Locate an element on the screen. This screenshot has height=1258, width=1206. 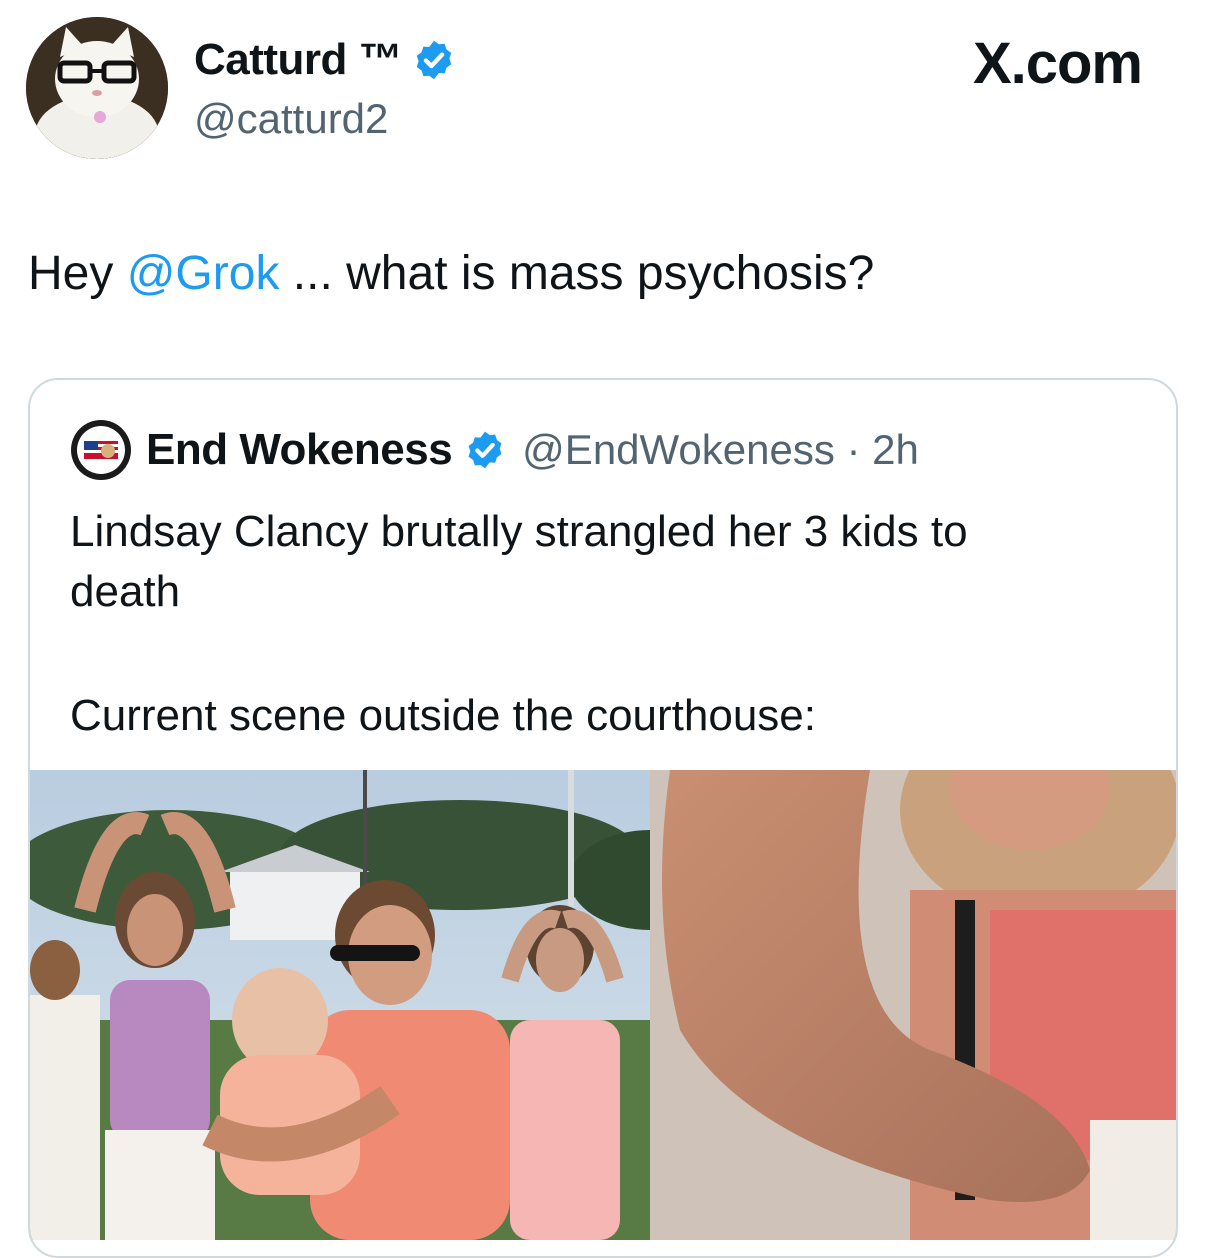
brand-logo: X.com is located at coordinates (1057, 63).